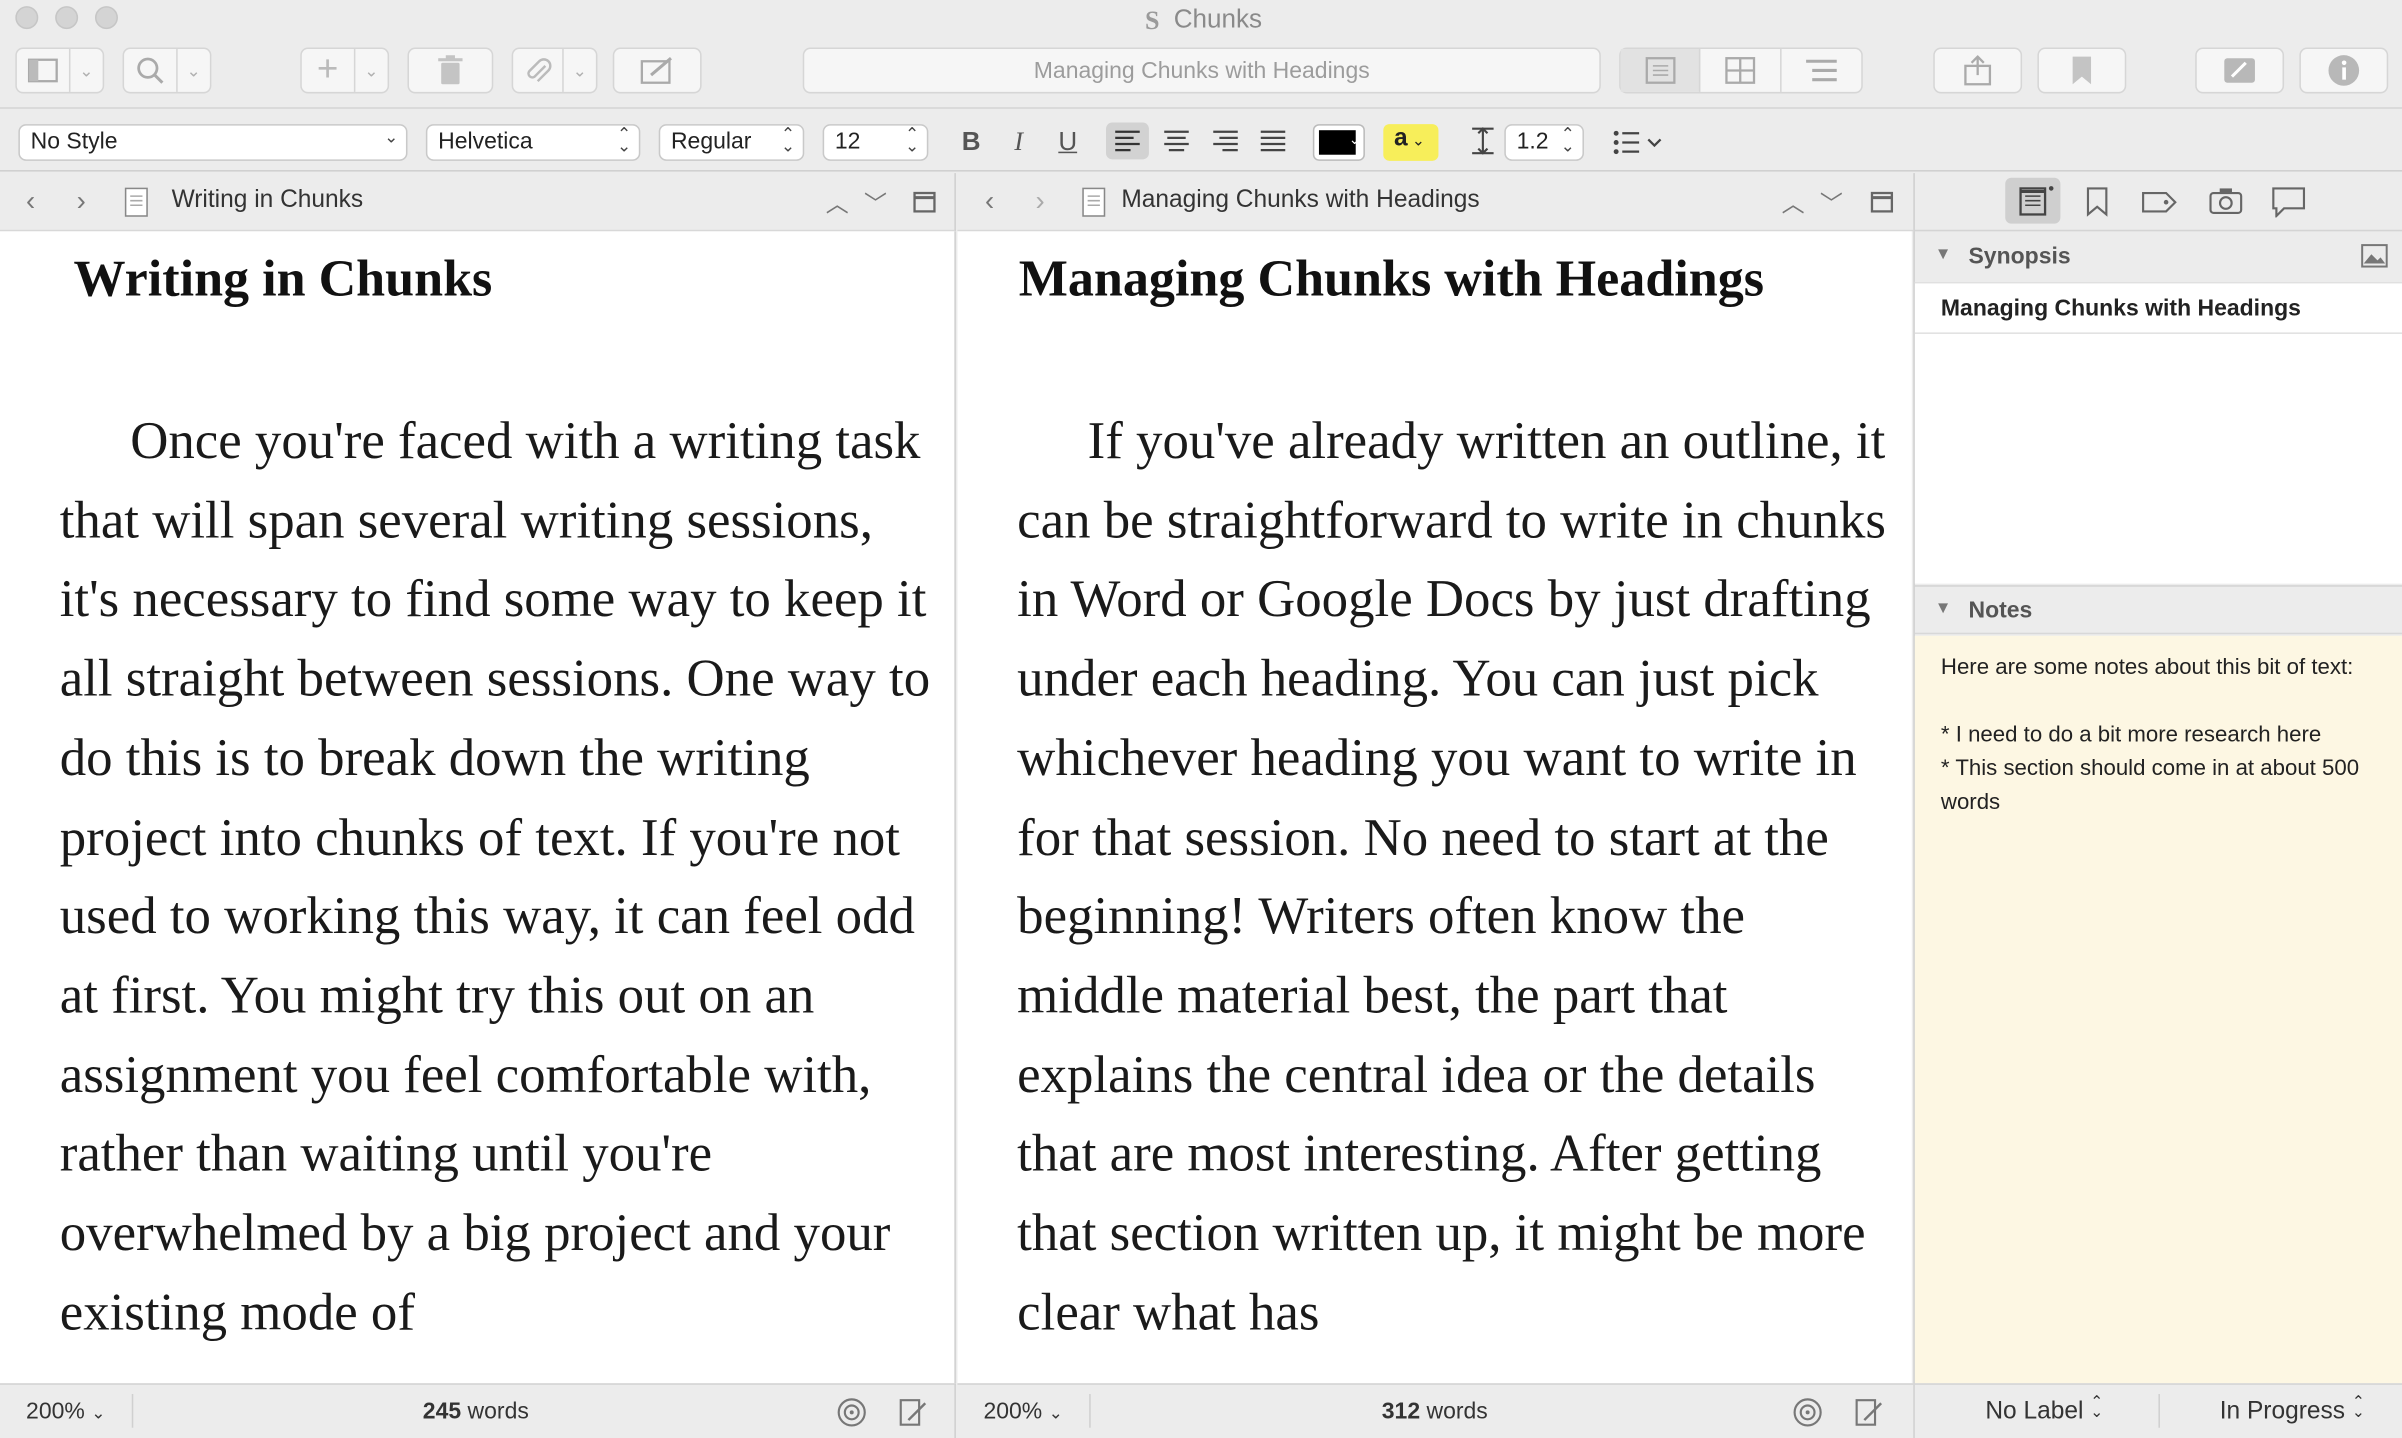 Image resolution: width=2402 pixels, height=1438 pixels. I want to click on underline-button: U, so click(1068, 142).